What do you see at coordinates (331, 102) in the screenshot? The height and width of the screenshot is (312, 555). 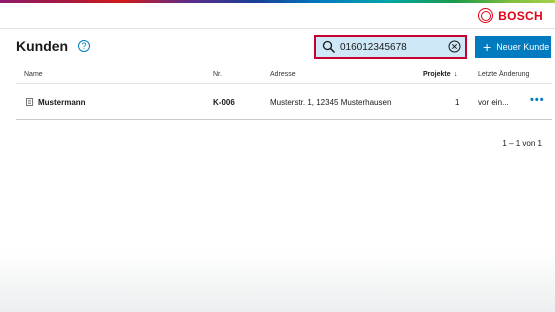 I see `cell-address: Musterstr. 1, 12345 Musterhausen` at bounding box center [331, 102].